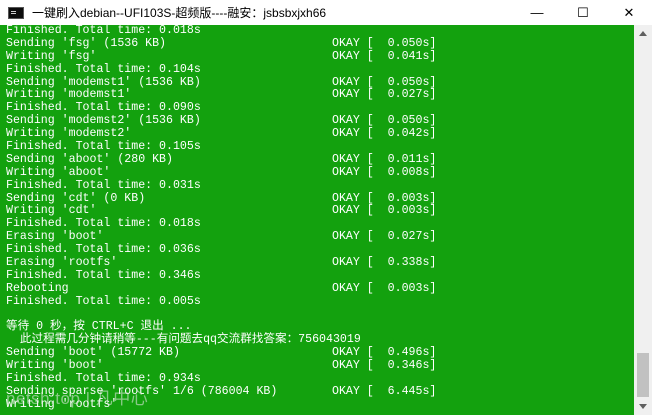  I want to click on console-line-status: OKAY [ 6.445s], so click(384, 391).